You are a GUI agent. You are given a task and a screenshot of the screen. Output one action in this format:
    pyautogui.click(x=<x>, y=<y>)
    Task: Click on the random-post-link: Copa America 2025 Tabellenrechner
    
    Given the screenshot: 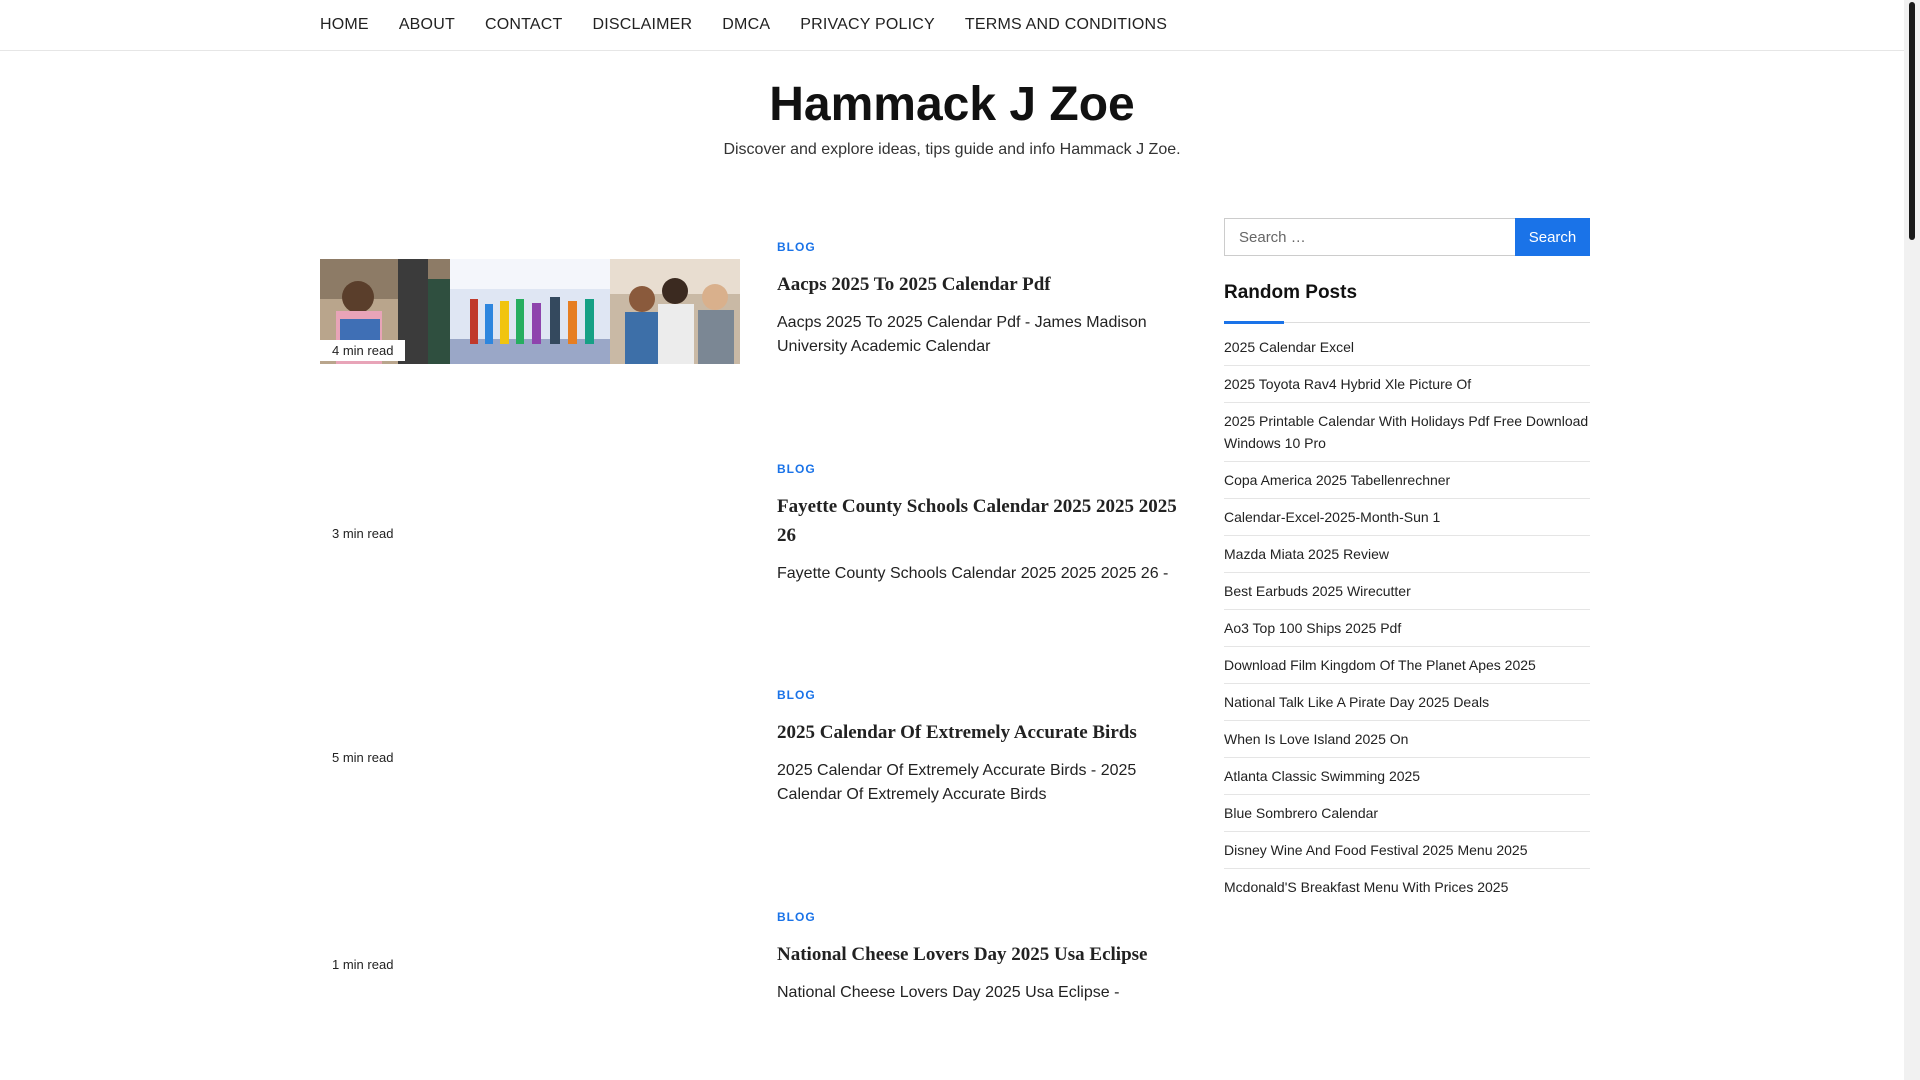 What is the action you would take?
    pyautogui.click(x=1407, y=480)
    